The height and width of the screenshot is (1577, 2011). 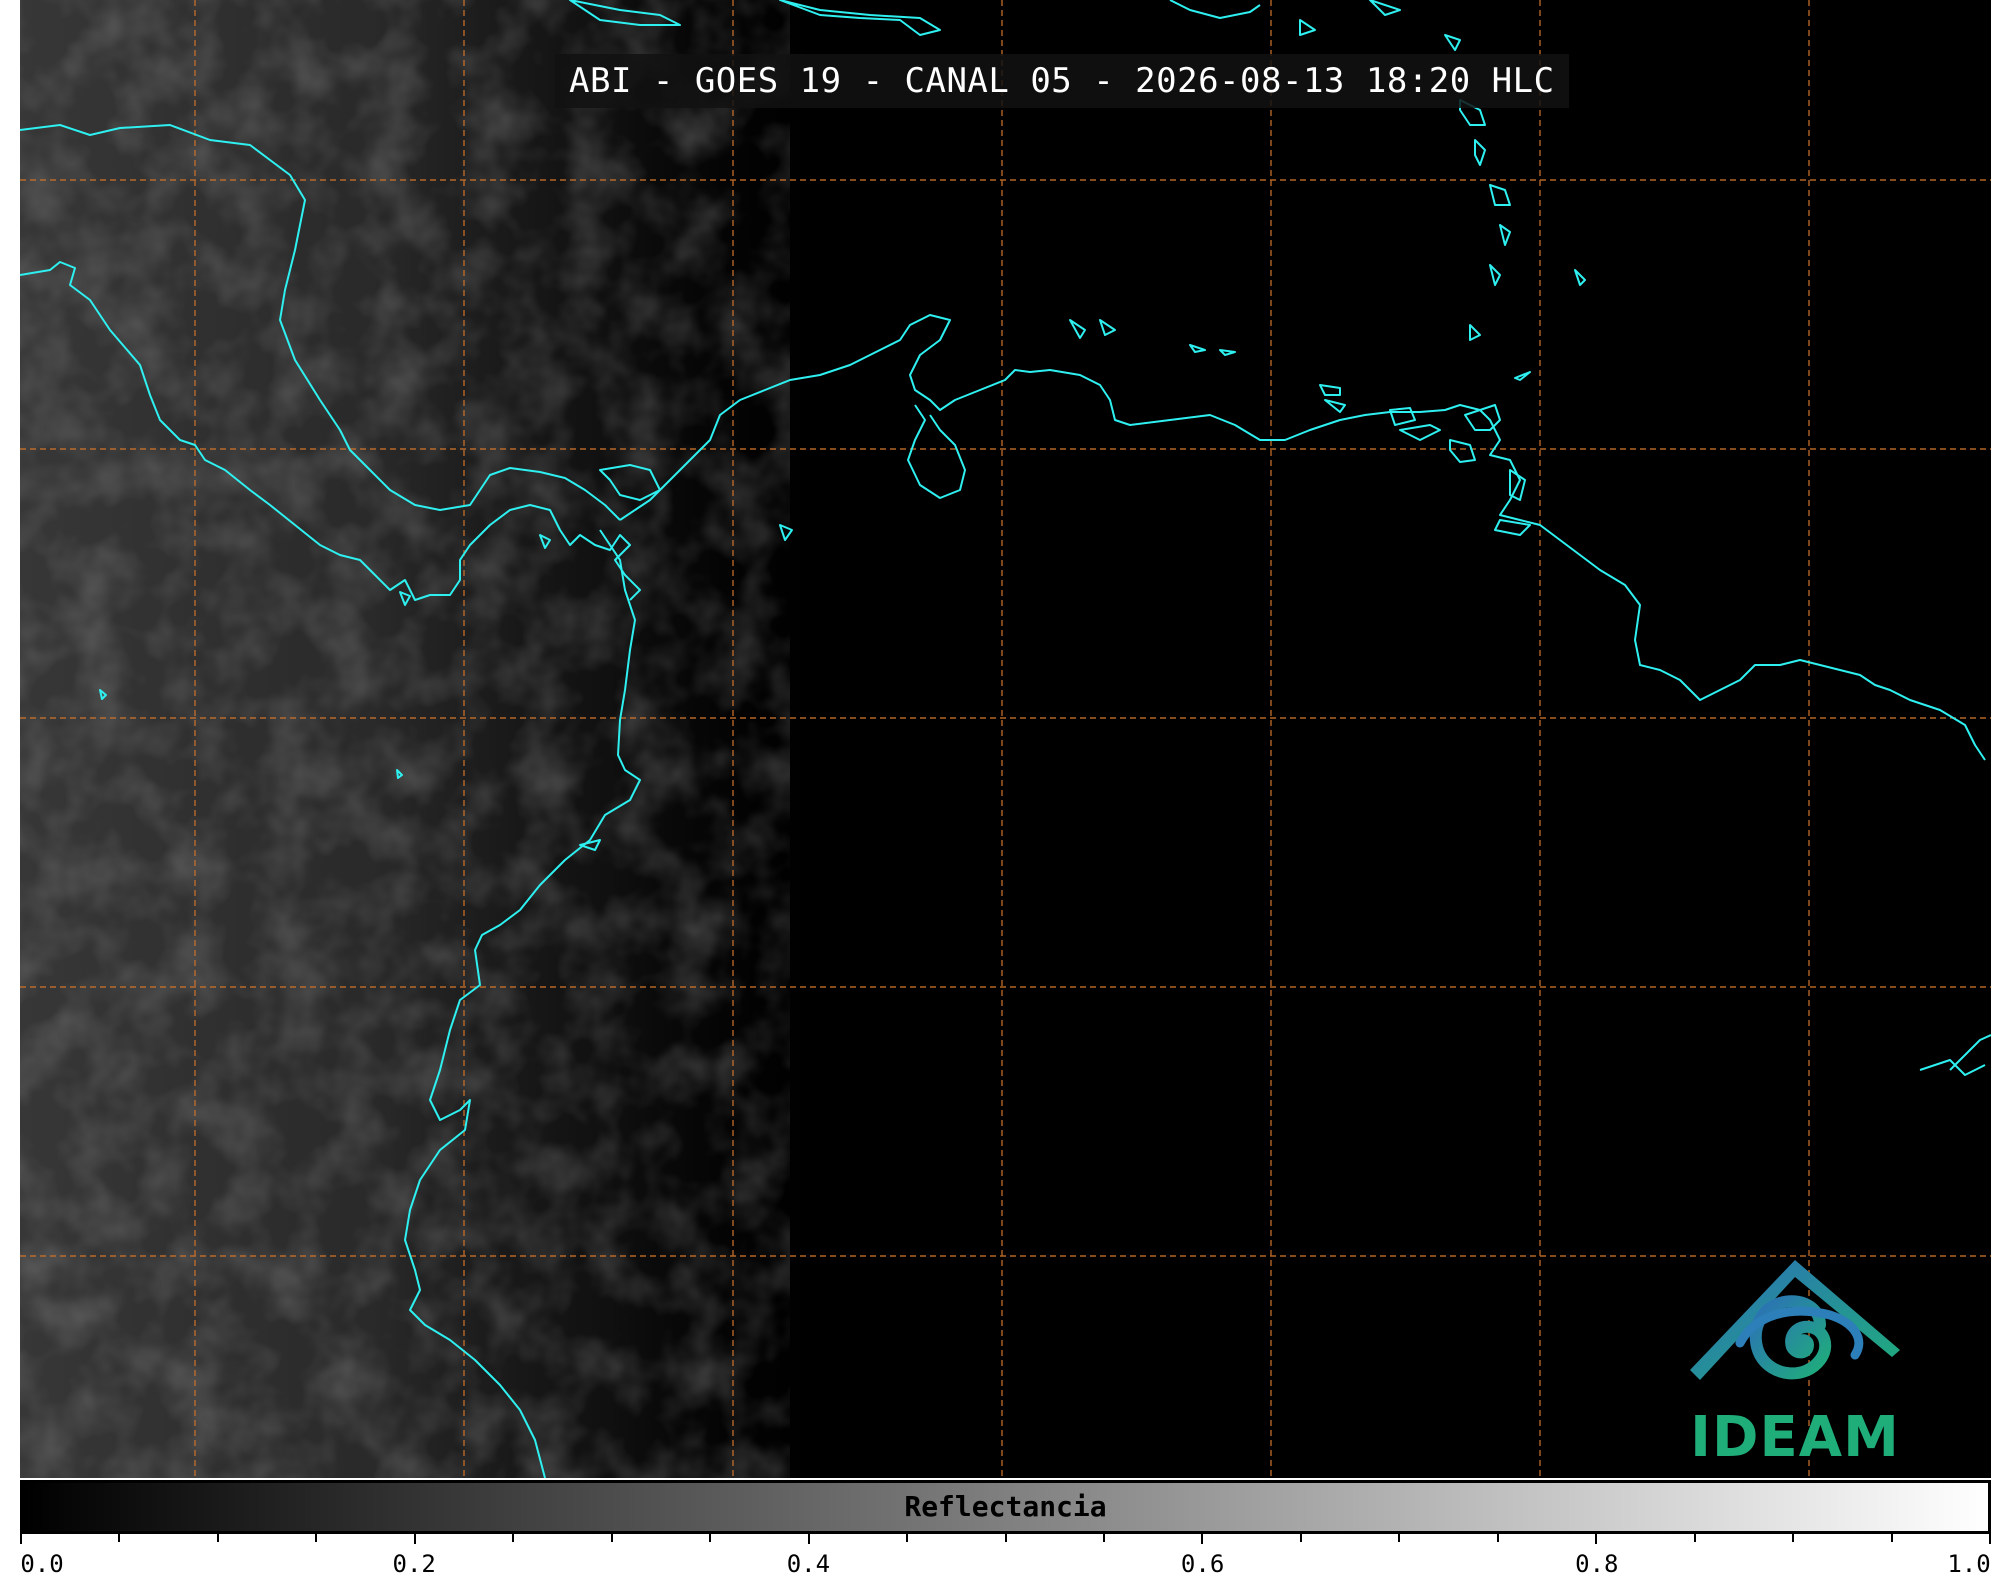 What do you see at coordinates (1795, 1437) in the screenshot?
I see `ideam-logo-text: IDEAM` at bounding box center [1795, 1437].